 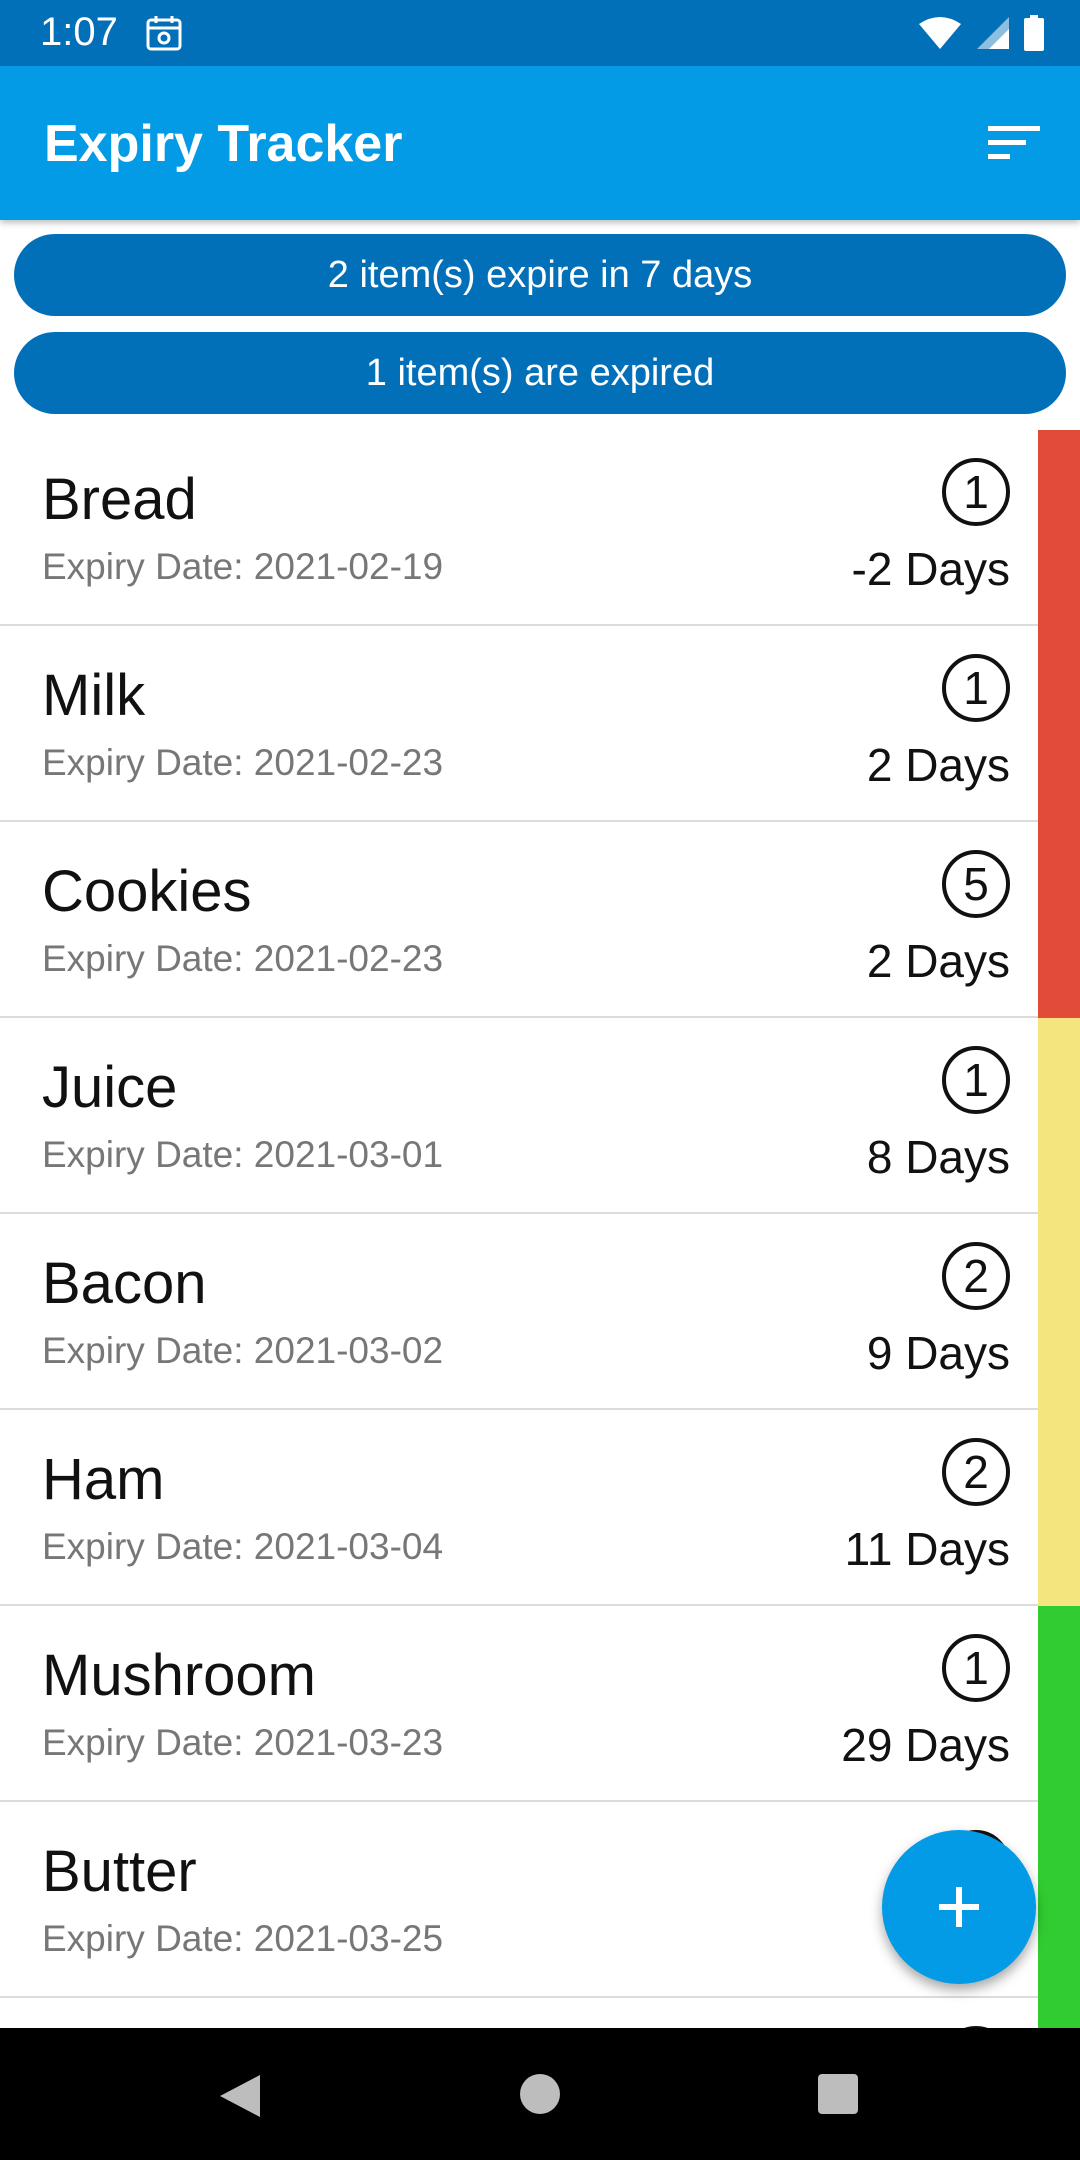 What do you see at coordinates (119, 1871) in the screenshot?
I see `item-name: Butter` at bounding box center [119, 1871].